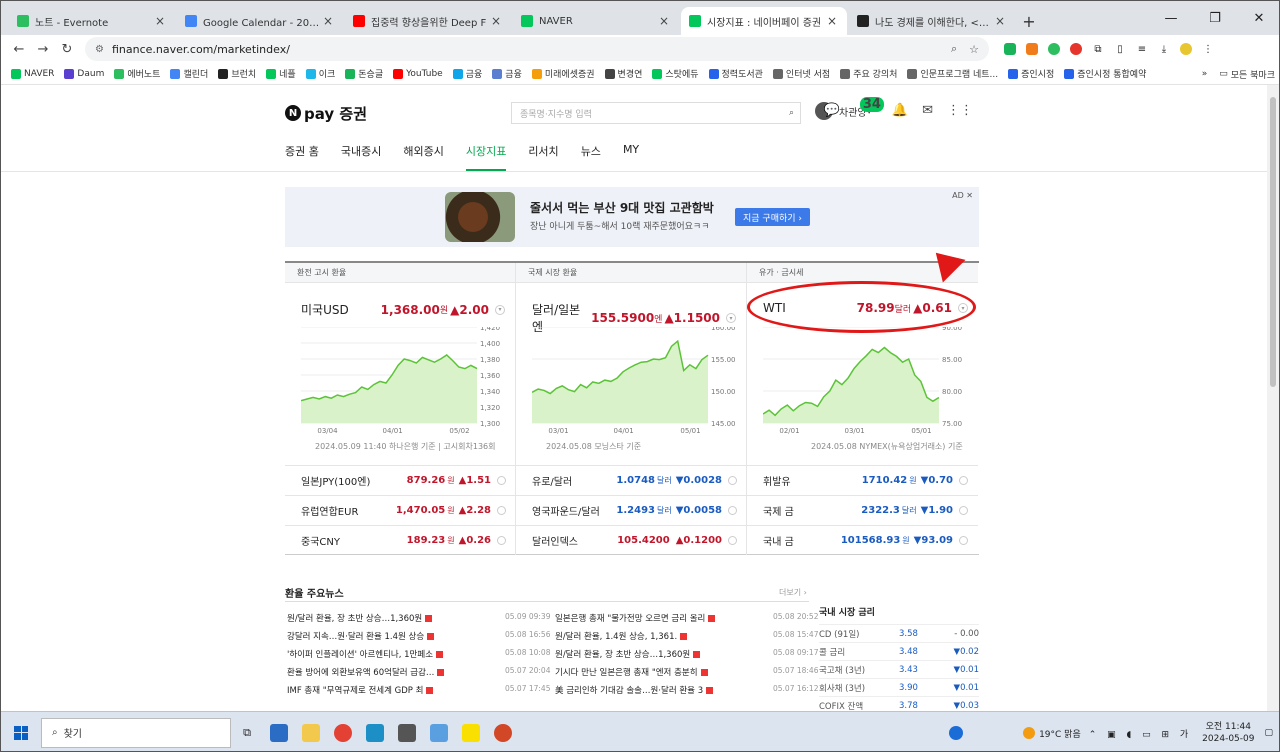 The height and width of the screenshot is (752, 1280). I want to click on sub-rate-row: 휘발유 1710.42 원 ▼0.70, so click(862, 480).